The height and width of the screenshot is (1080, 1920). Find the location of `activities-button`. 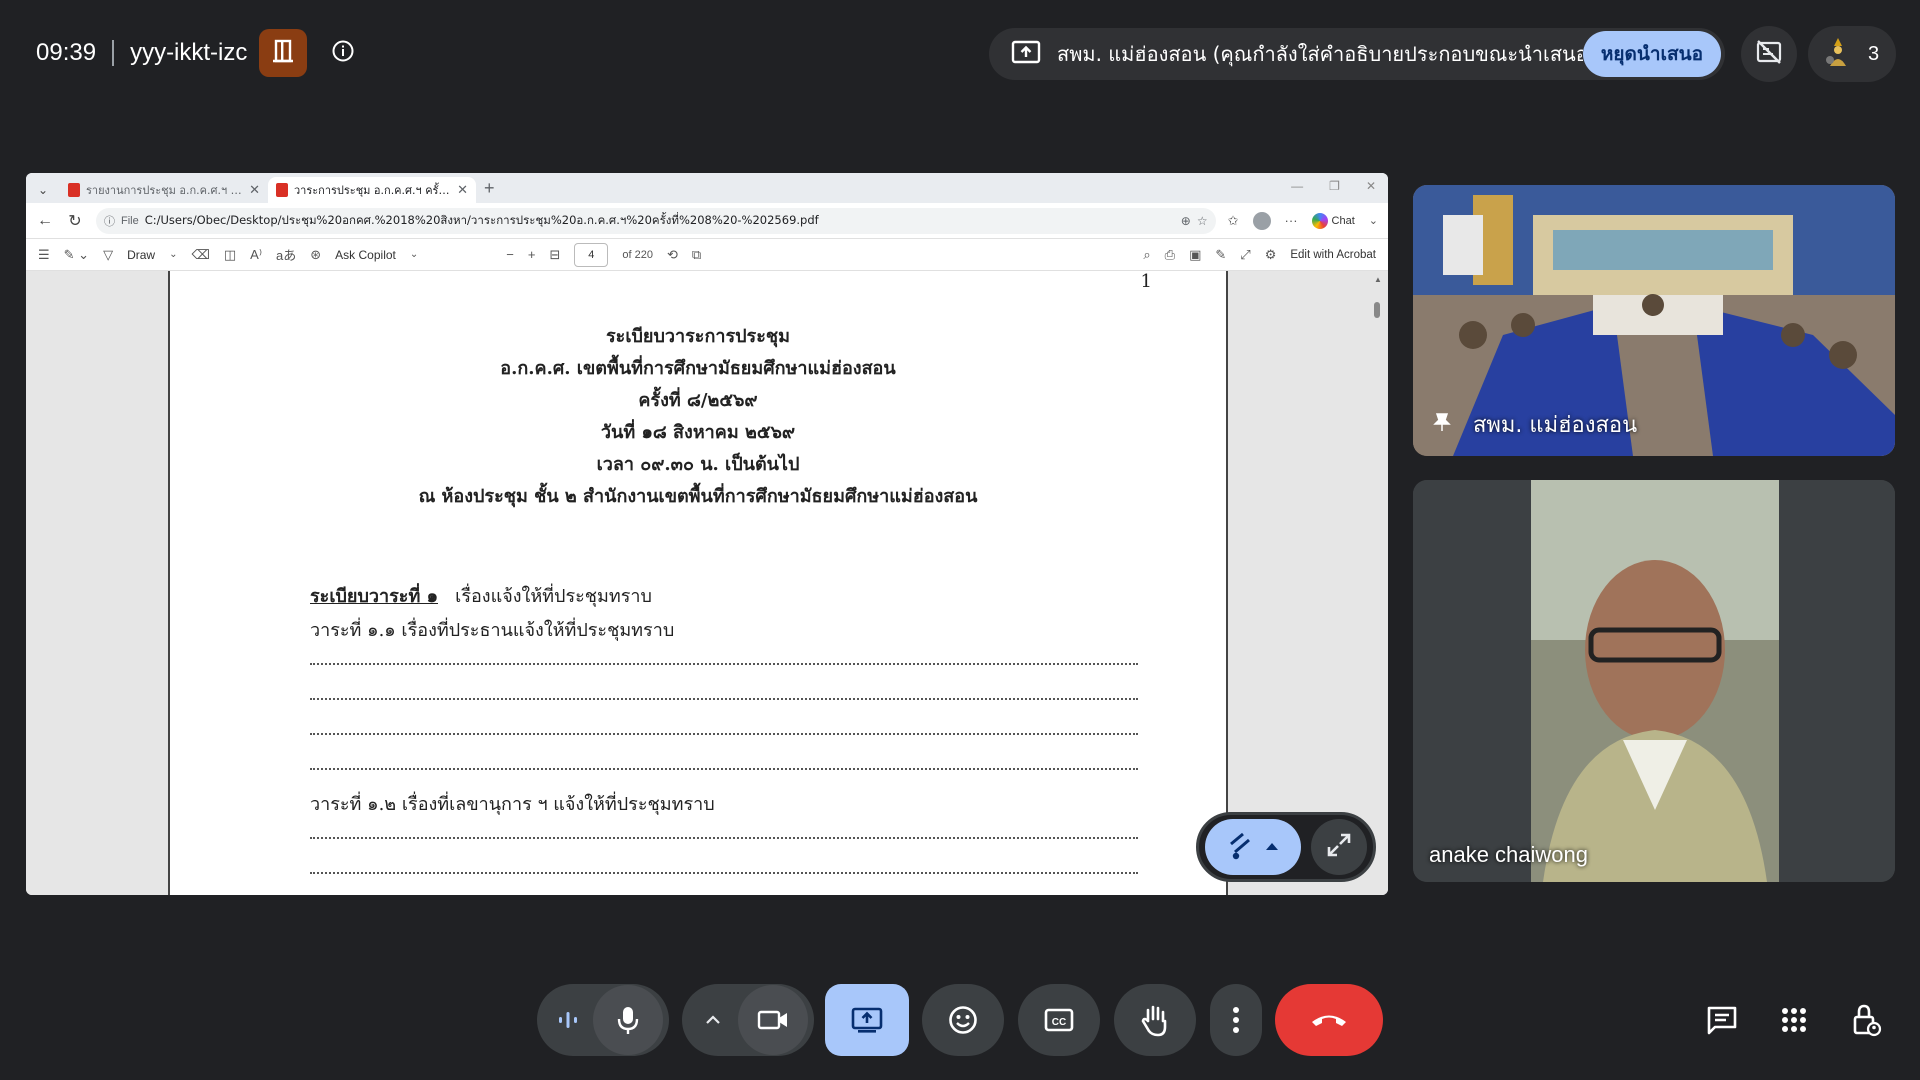

activities-button is located at coordinates (1794, 1020).